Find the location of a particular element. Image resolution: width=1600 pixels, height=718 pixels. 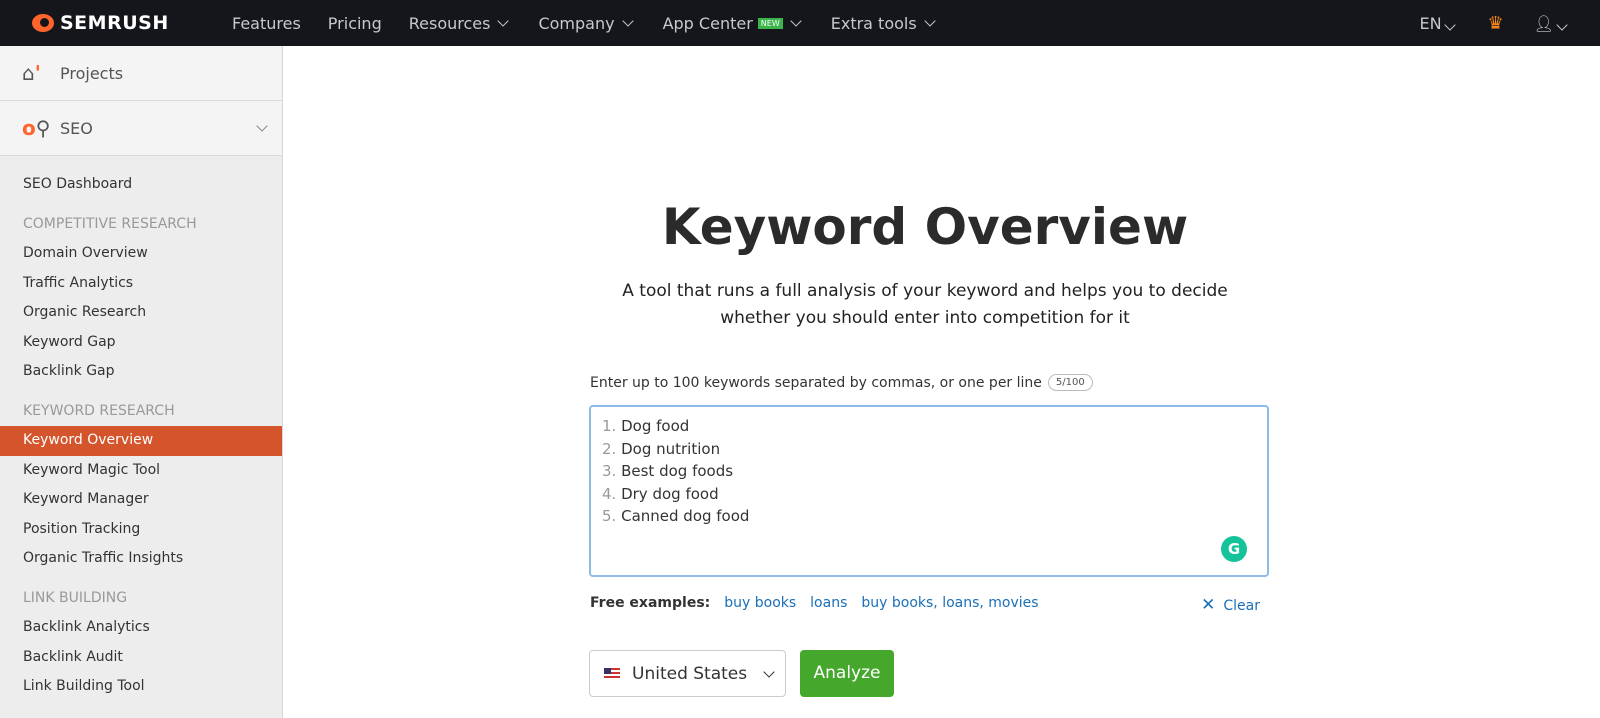

keyword-line: 4. Dry dog food is located at coordinates (929, 494).